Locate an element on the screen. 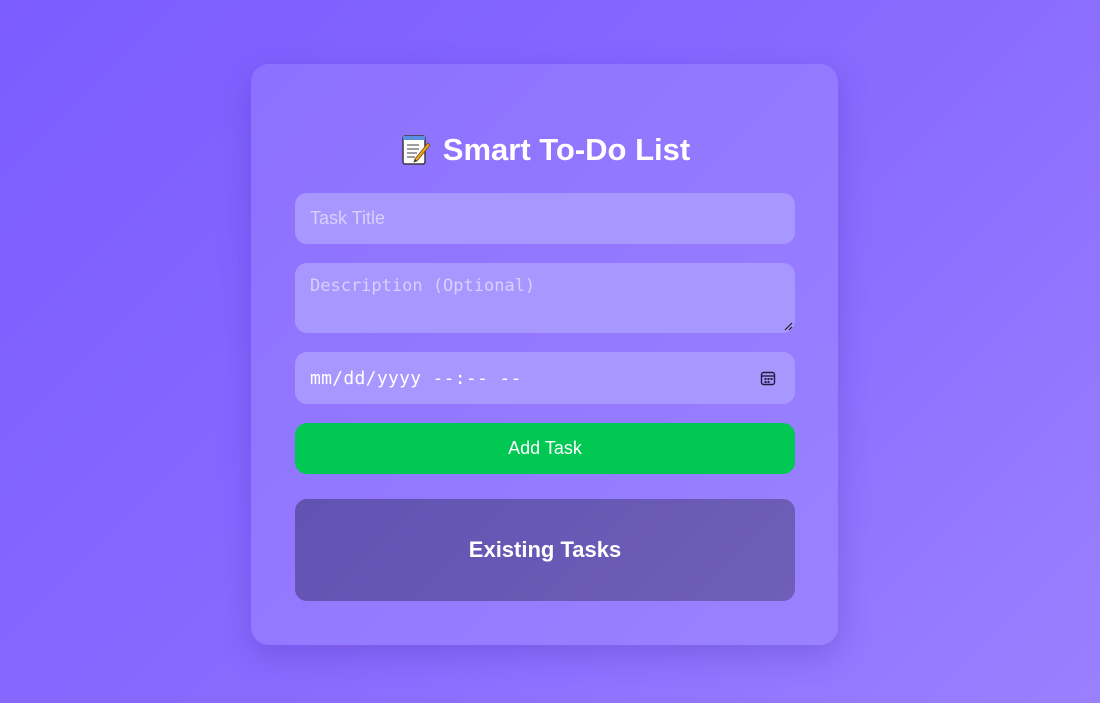 This screenshot has height=703, width=1100. existing-tasks-panel: Existing Tasks is located at coordinates (545, 550).